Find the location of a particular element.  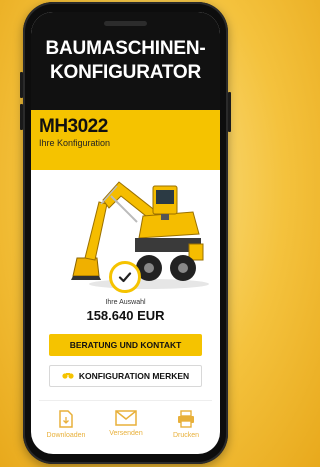

contact-button-label: BERATUNG UND KONTAKT is located at coordinates (125, 345).